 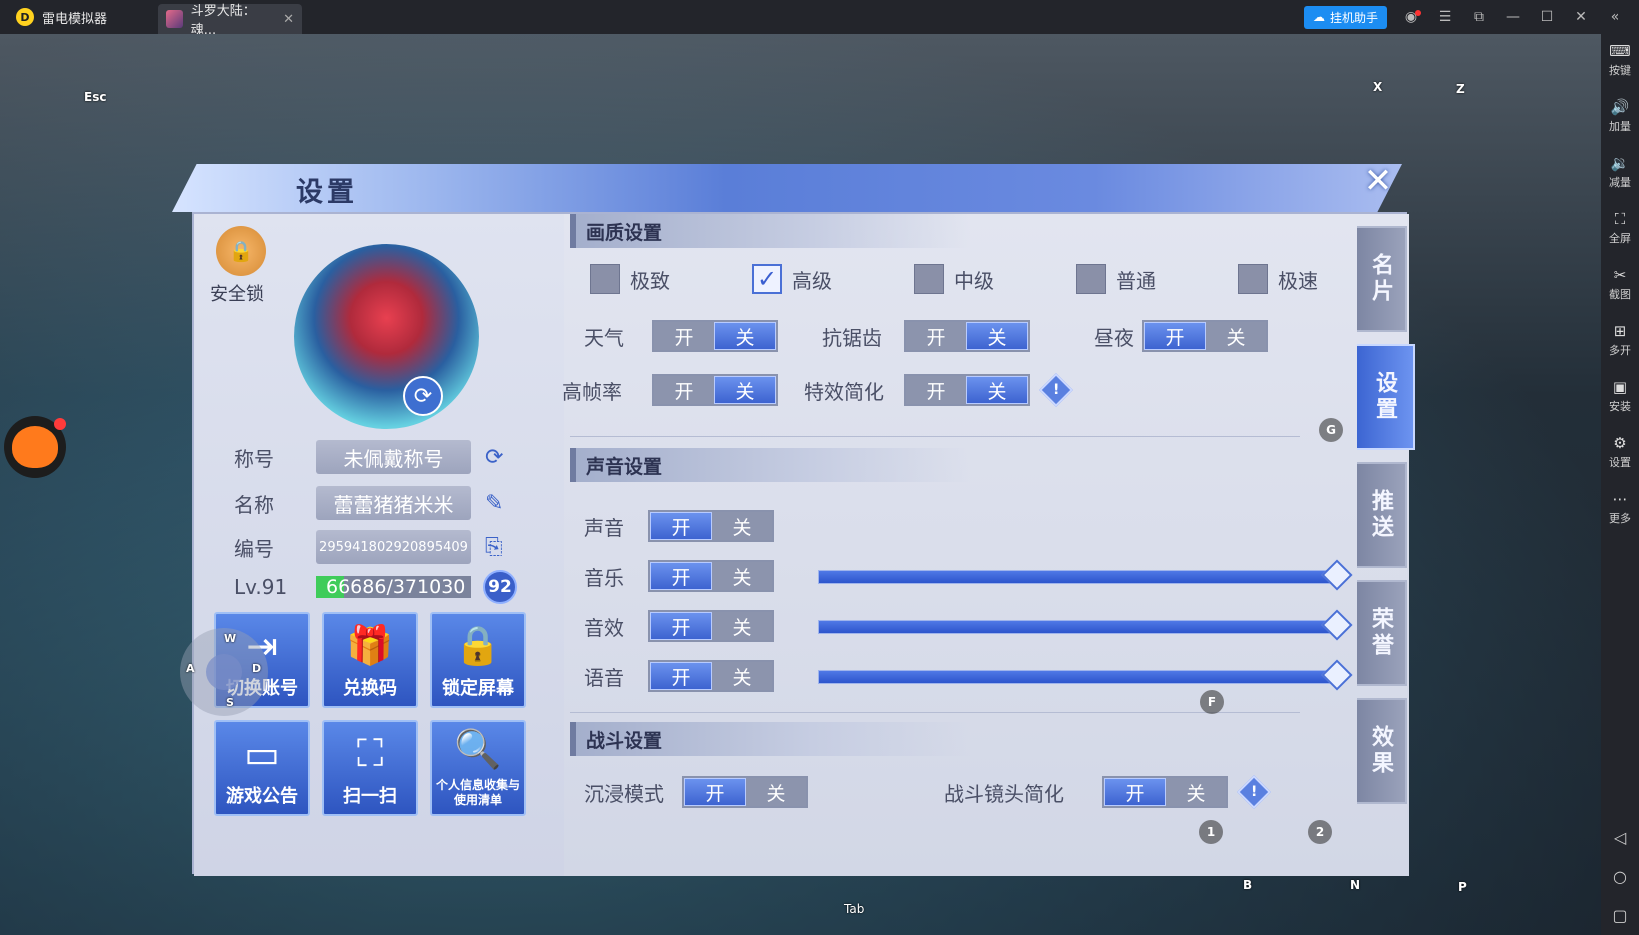 I want to click on quality-option-medium: 中级, so click(x=995, y=279).